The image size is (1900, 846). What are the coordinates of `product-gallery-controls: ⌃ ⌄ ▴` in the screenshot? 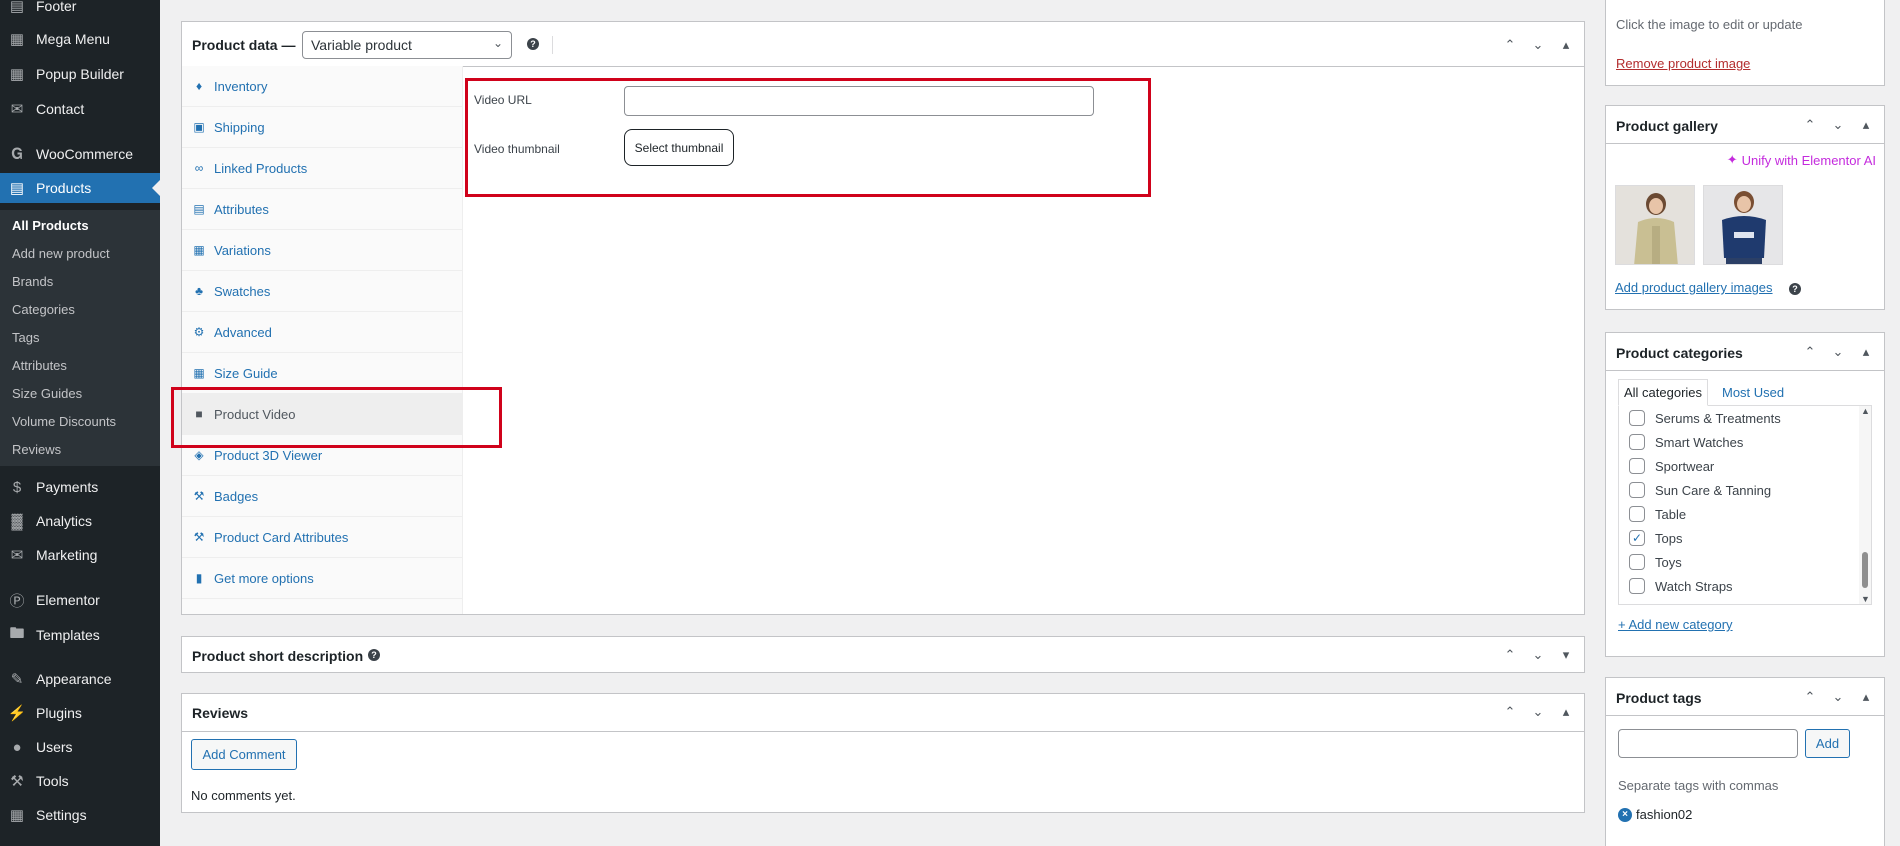 It's located at (1838, 125).